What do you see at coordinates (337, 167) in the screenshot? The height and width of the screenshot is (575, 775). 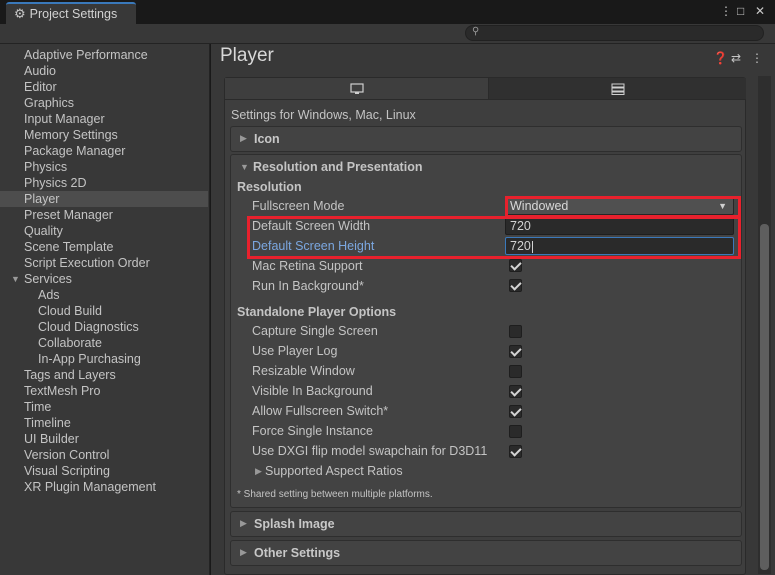 I see `resolution-section-title: Resolution and Presentation` at bounding box center [337, 167].